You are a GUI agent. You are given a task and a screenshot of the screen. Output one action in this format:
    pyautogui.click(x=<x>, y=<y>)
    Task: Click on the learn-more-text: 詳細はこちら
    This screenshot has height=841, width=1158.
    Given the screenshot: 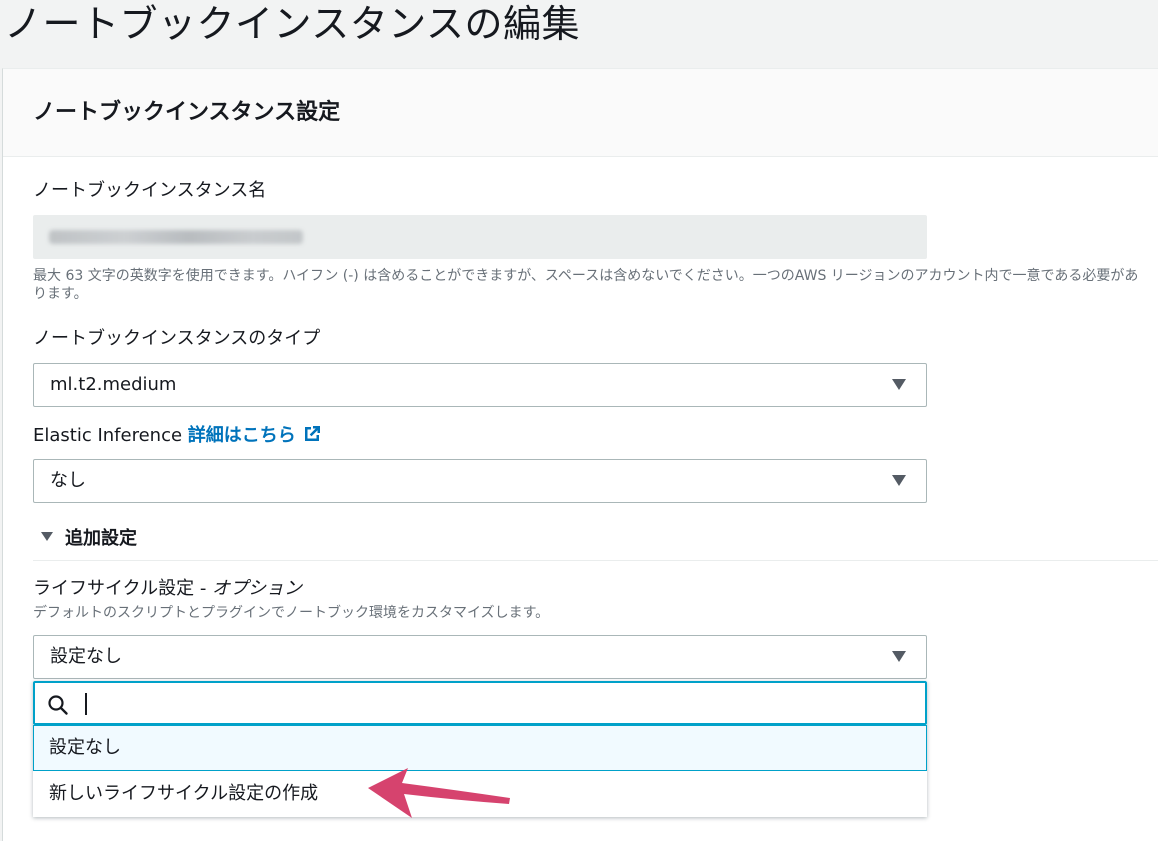 What is the action you would take?
    pyautogui.click(x=241, y=435)
    